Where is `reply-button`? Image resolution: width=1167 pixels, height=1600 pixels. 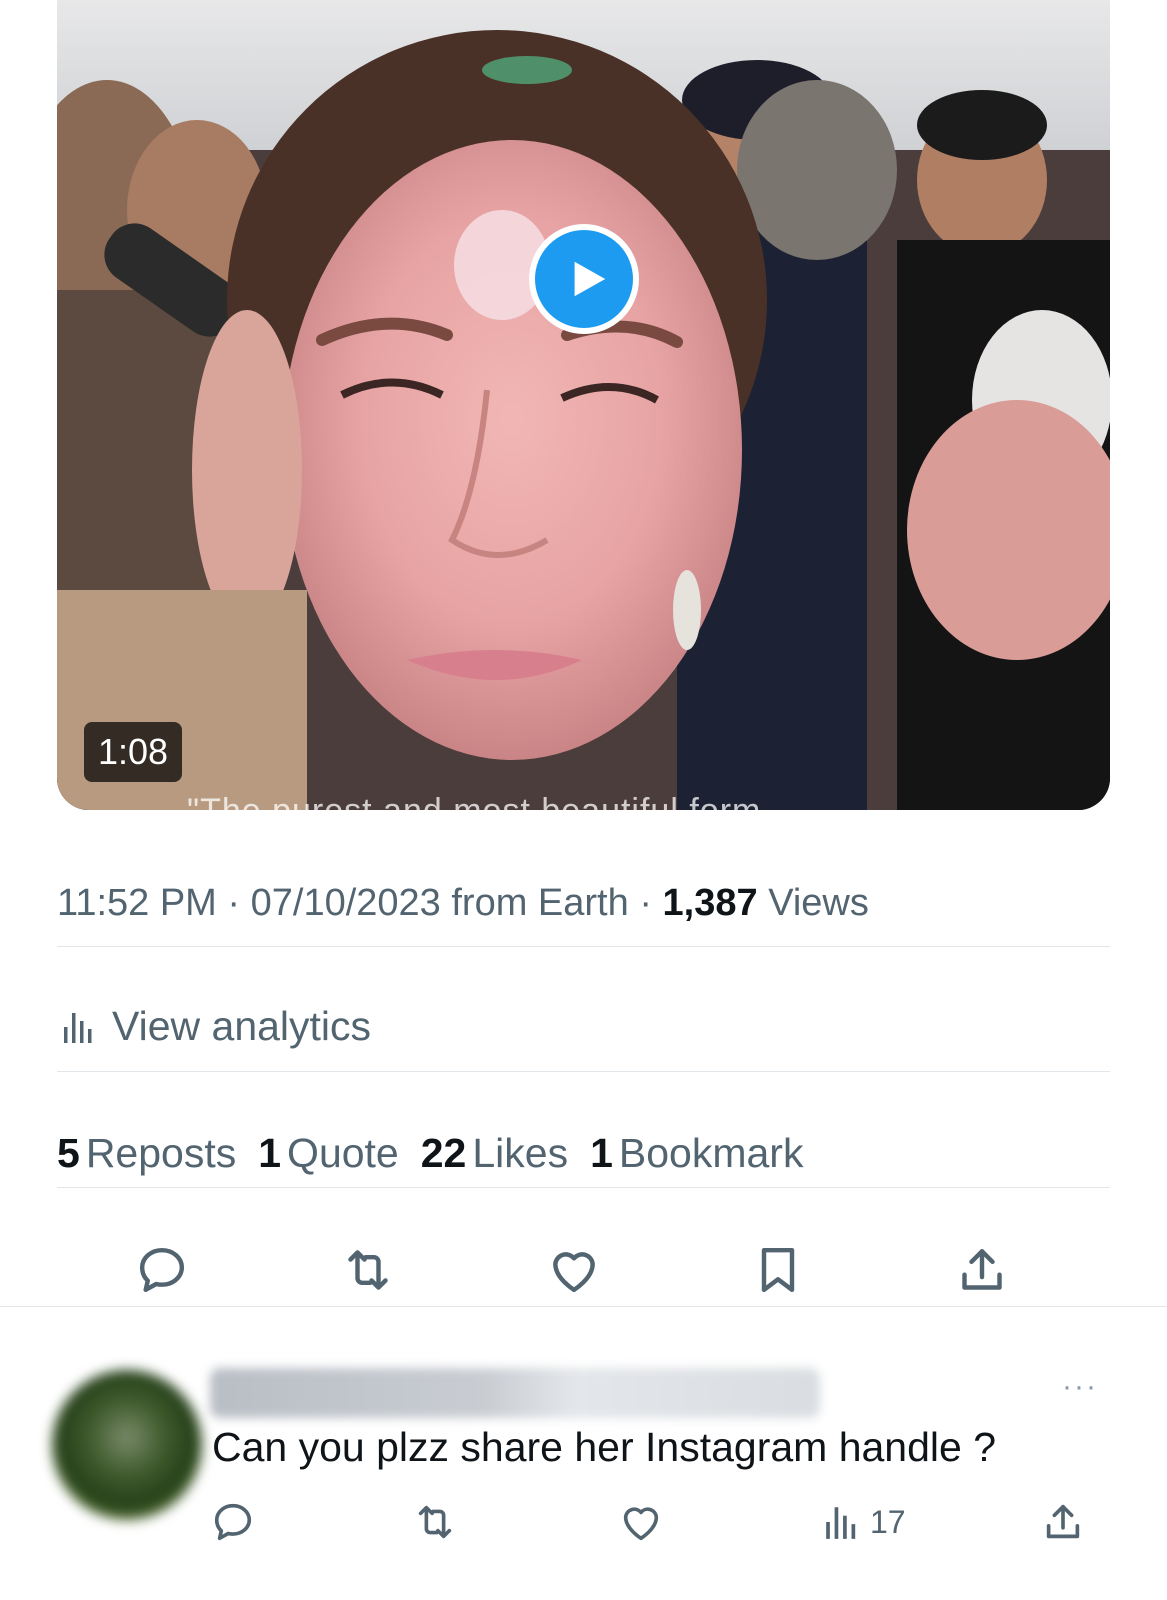
reply-button is located at coordinates (162, 1270).